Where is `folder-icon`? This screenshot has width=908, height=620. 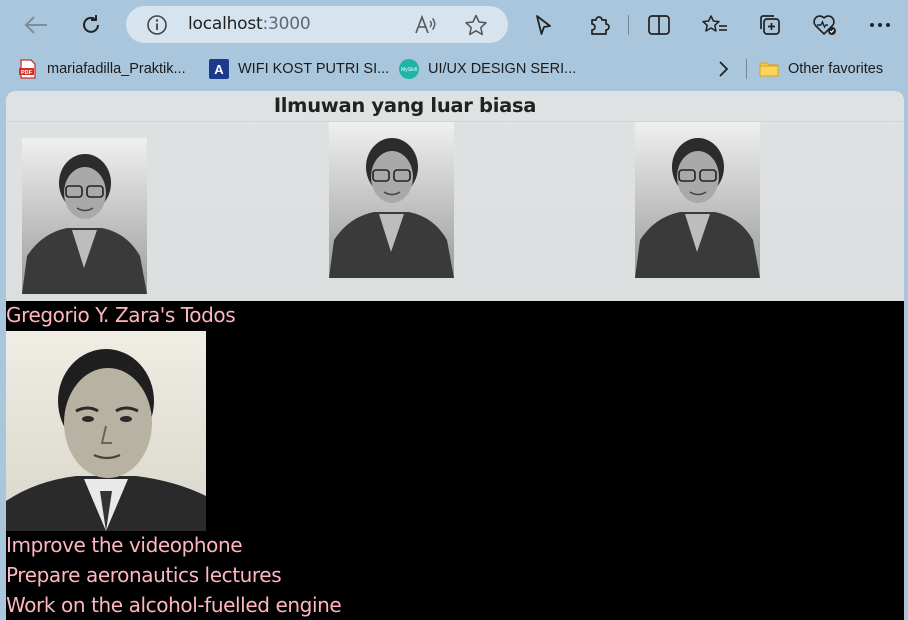 folder-icon is located at coordinates (769, 69).